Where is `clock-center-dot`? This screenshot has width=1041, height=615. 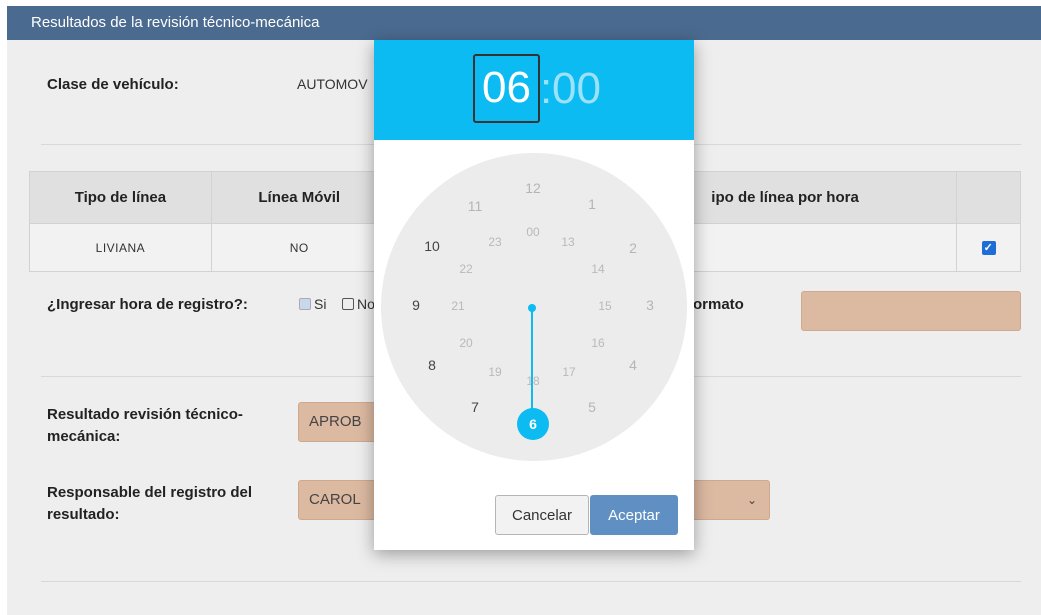
clock-center-dot is located at coordinates (532, 308).